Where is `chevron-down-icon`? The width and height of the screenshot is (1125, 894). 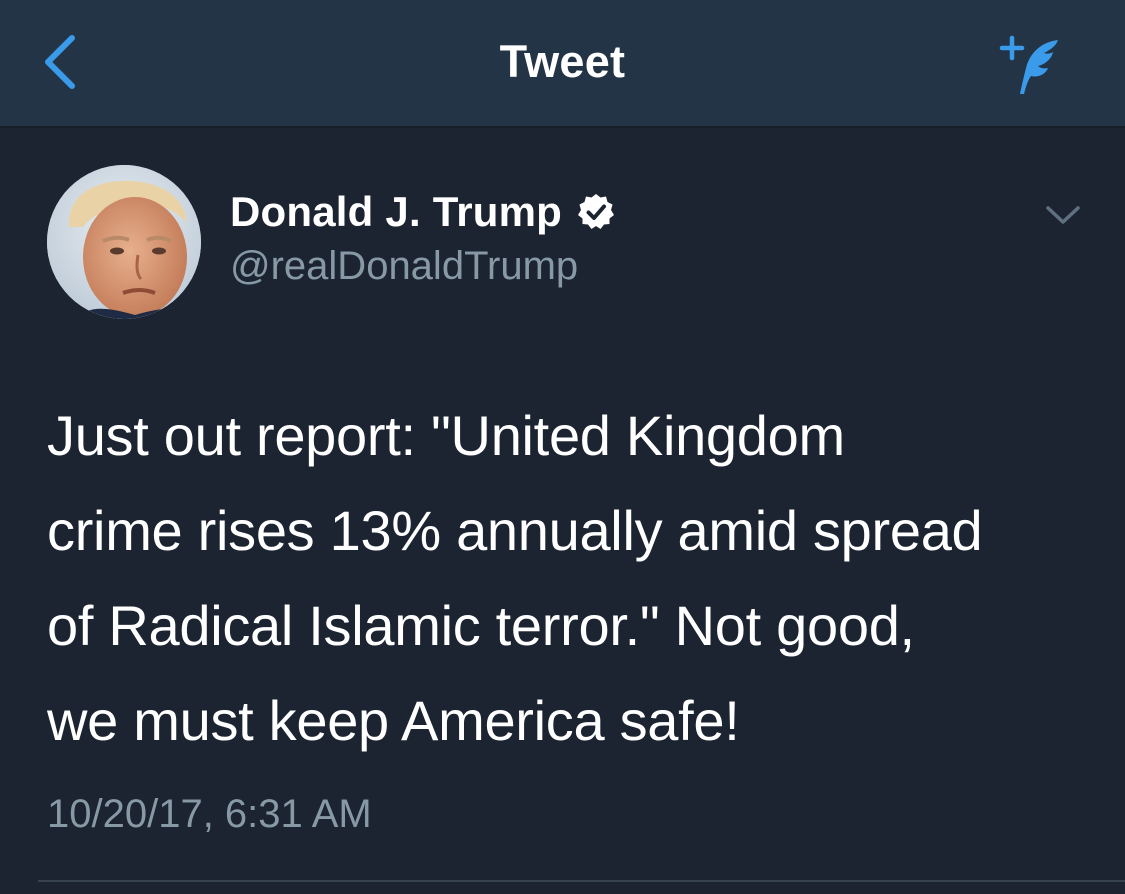
chevron-down-icon is located at coordinates (1063, 215).